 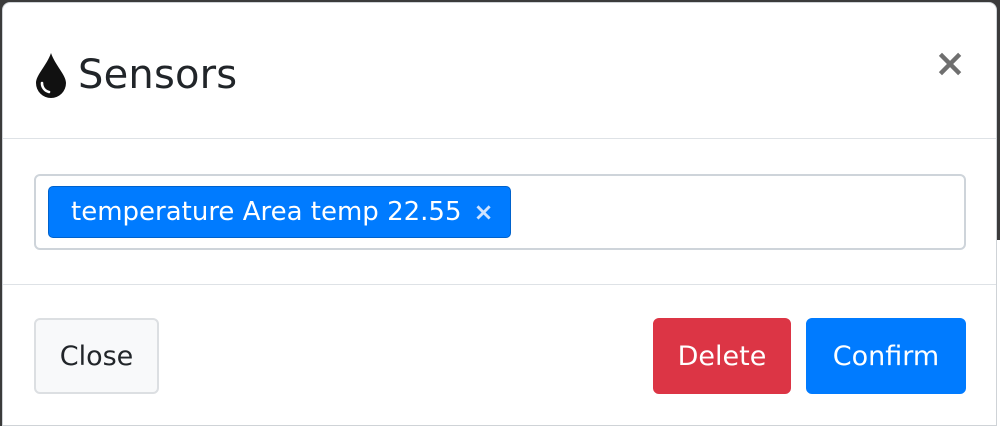 I want to click on confirm-button: Confirm, so click(x=886, y=356).